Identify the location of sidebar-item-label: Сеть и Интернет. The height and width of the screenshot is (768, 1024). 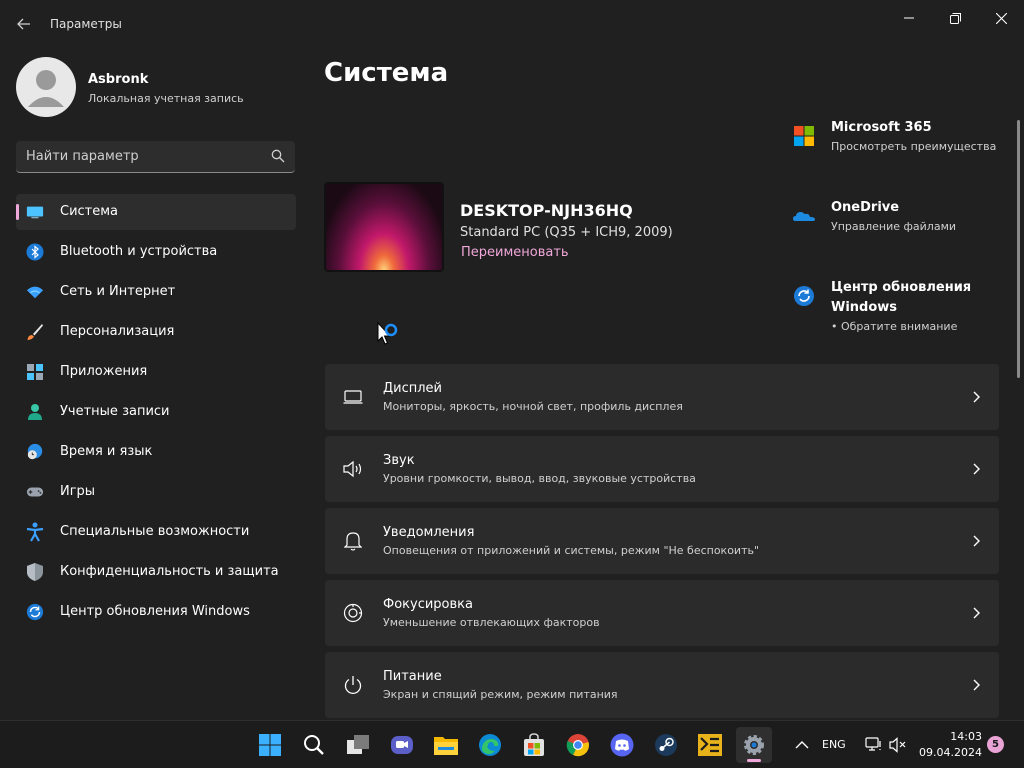
(118, 291).